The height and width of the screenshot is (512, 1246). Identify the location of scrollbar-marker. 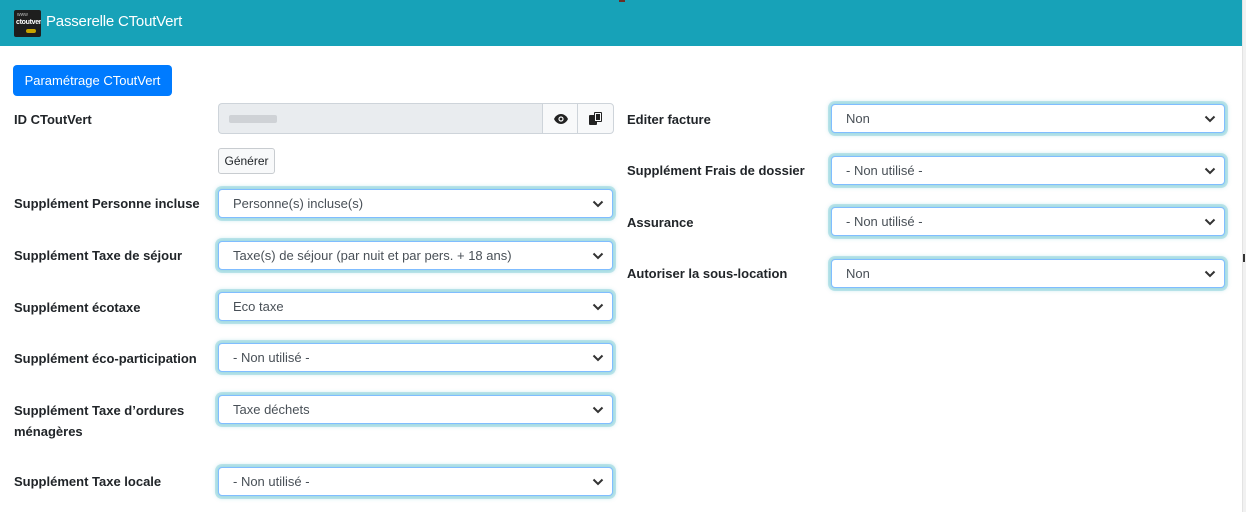
(1244, 258).